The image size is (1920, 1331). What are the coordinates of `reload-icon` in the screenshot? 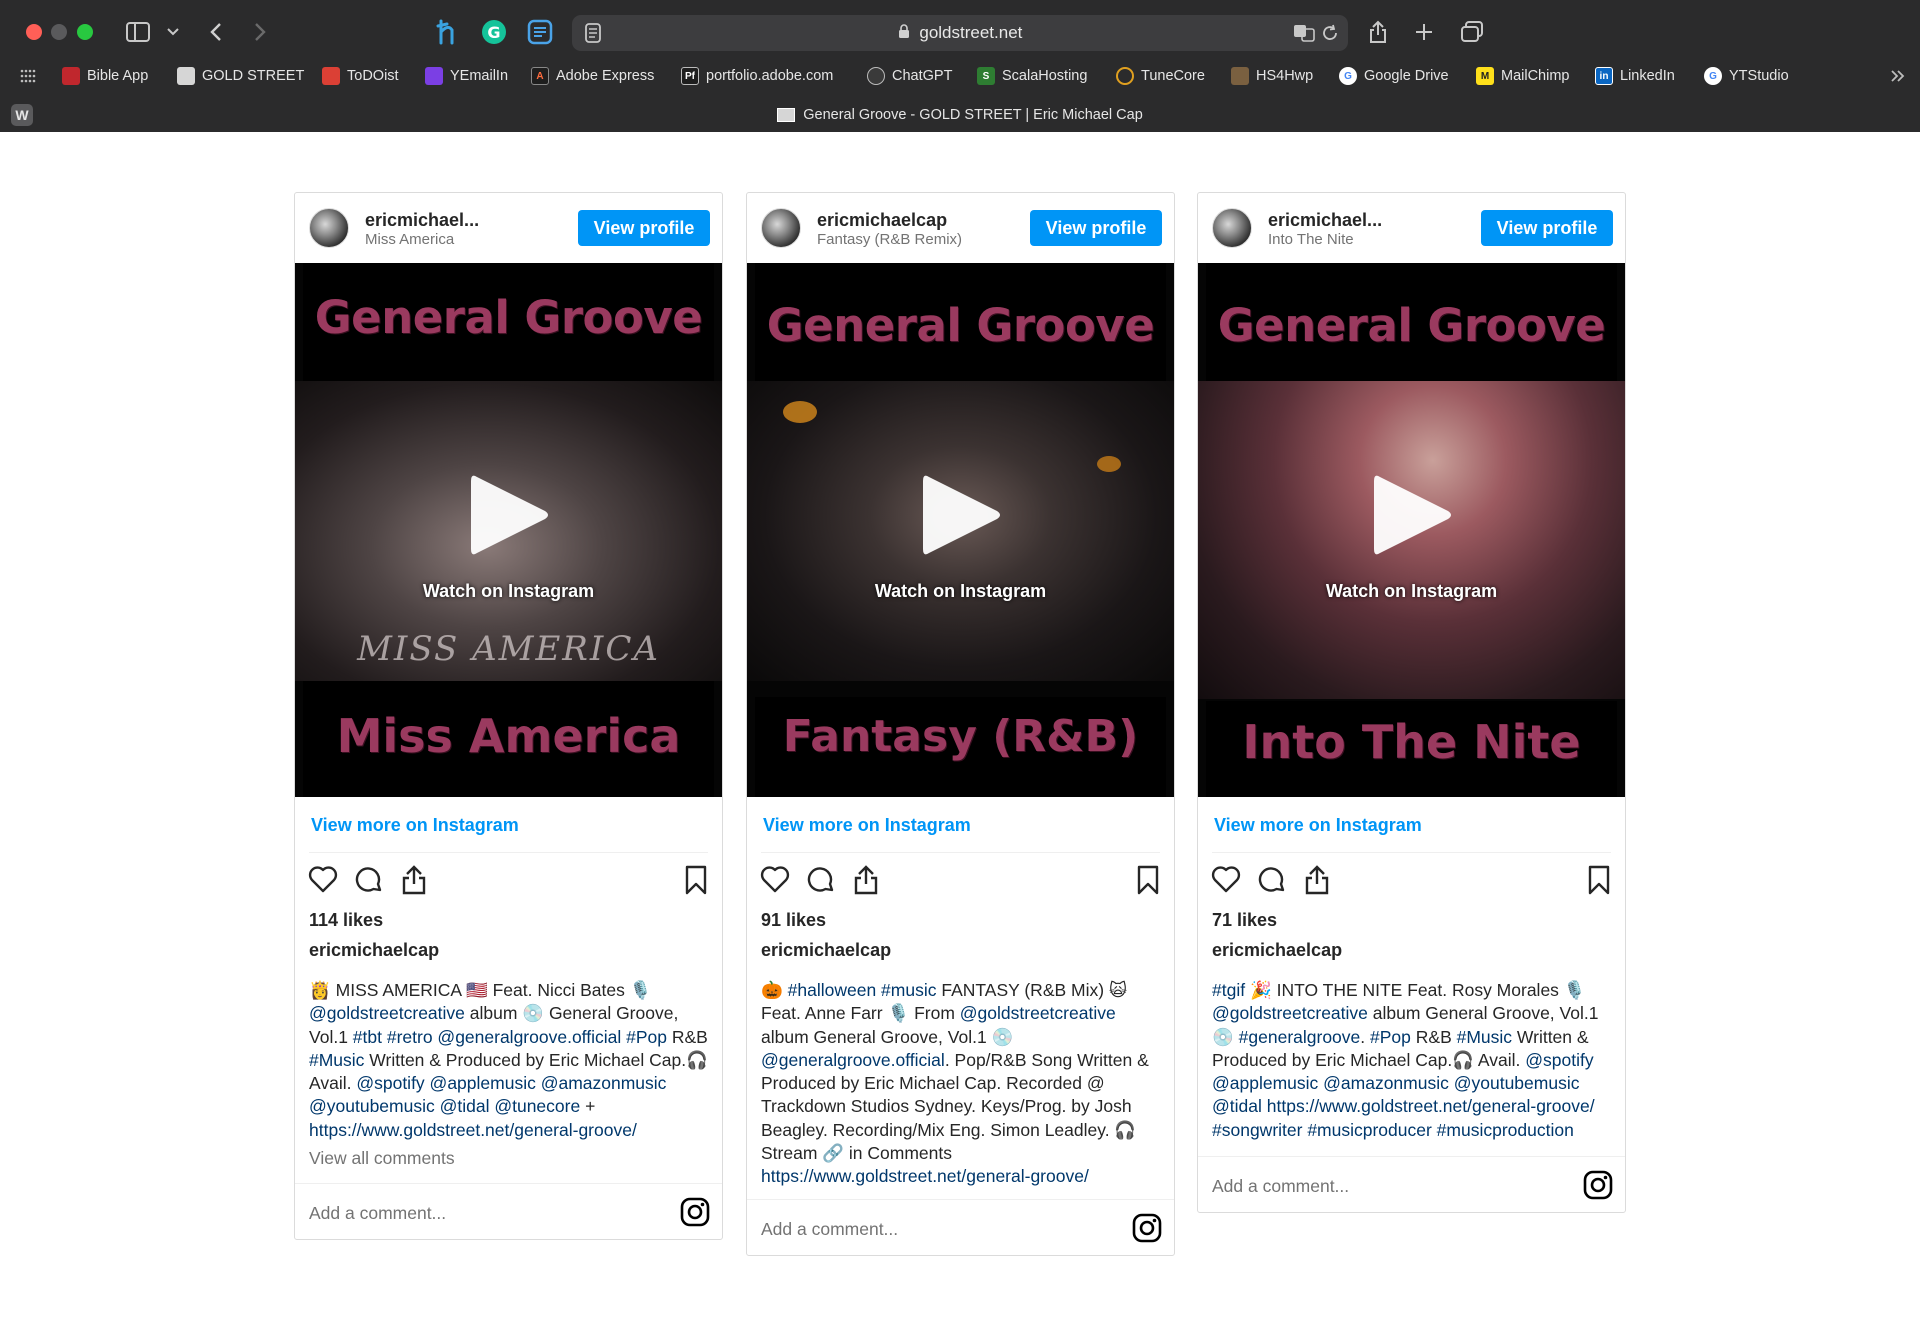 It's located at (1330, 33).